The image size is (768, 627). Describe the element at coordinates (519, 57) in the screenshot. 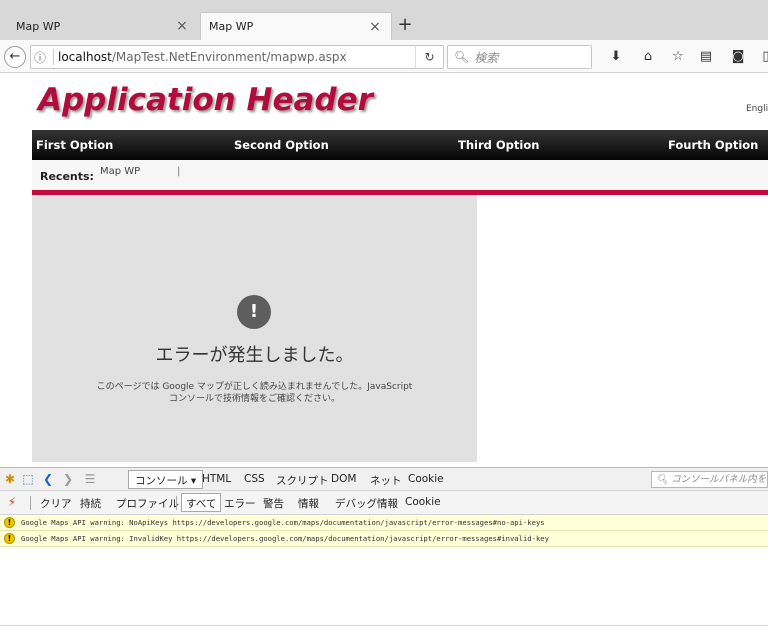

I see `search-input: 🔍︎ 検索` at that location.